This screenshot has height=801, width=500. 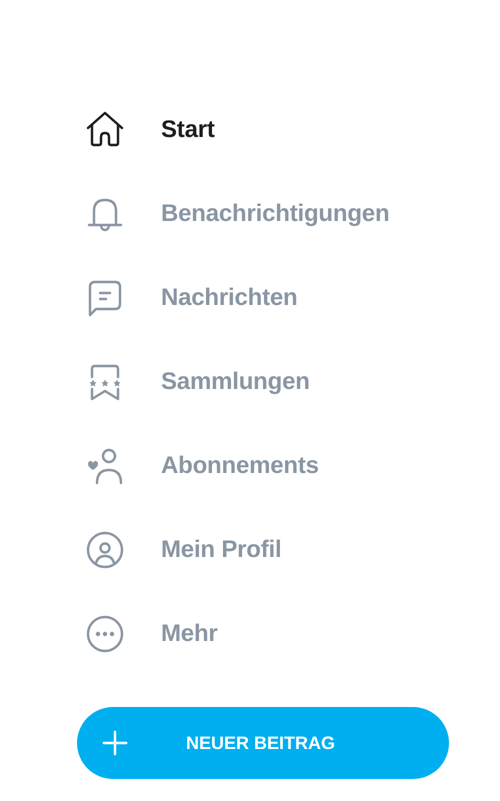 What do you see at coordinates (105, 634) in the screenshot?
I see `more-icon` at bounding box center [105, 634].